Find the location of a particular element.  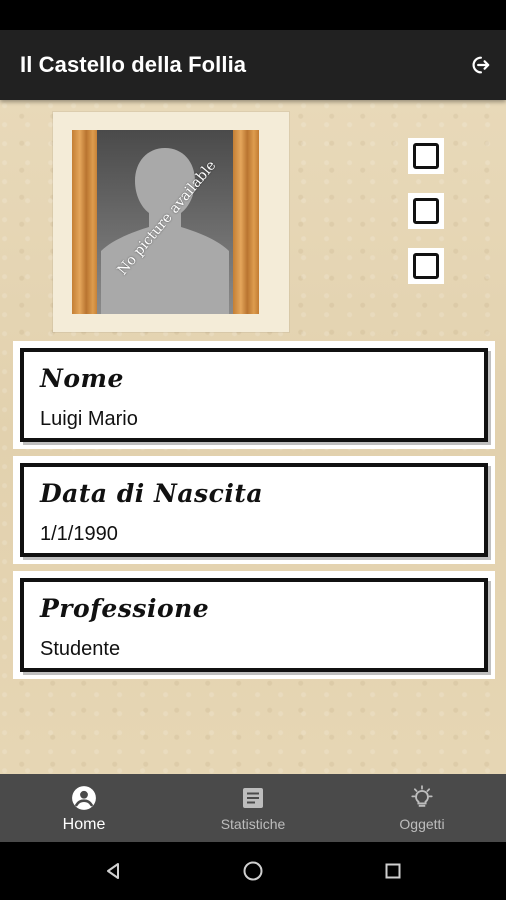

card-border: Data di Nascita 1/1/1990 is located at coordinates (254, 510).